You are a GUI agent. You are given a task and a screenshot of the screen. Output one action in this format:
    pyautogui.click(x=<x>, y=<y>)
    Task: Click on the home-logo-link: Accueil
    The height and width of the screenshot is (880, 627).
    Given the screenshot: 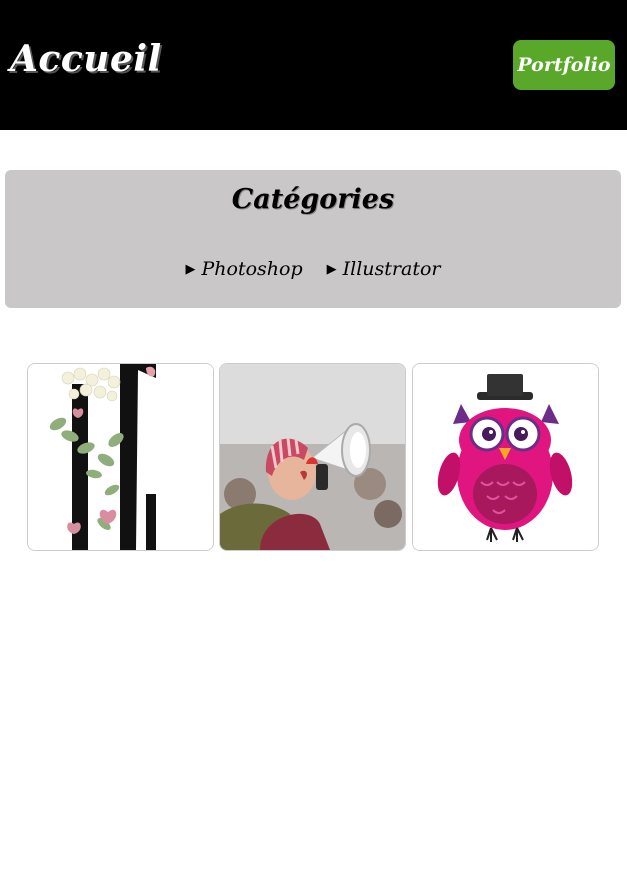 What is the action you would take?
    pyautogui.click(x=86, y=59)
    